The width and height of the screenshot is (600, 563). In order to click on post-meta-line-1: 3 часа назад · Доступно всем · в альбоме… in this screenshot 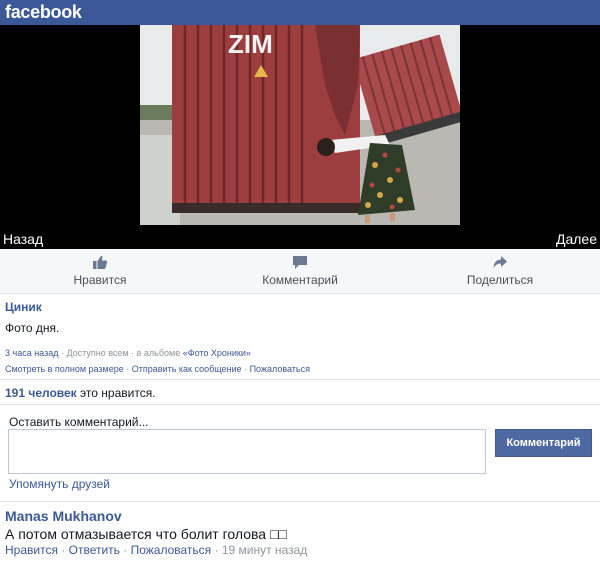, I will do `click(128, 353)`.